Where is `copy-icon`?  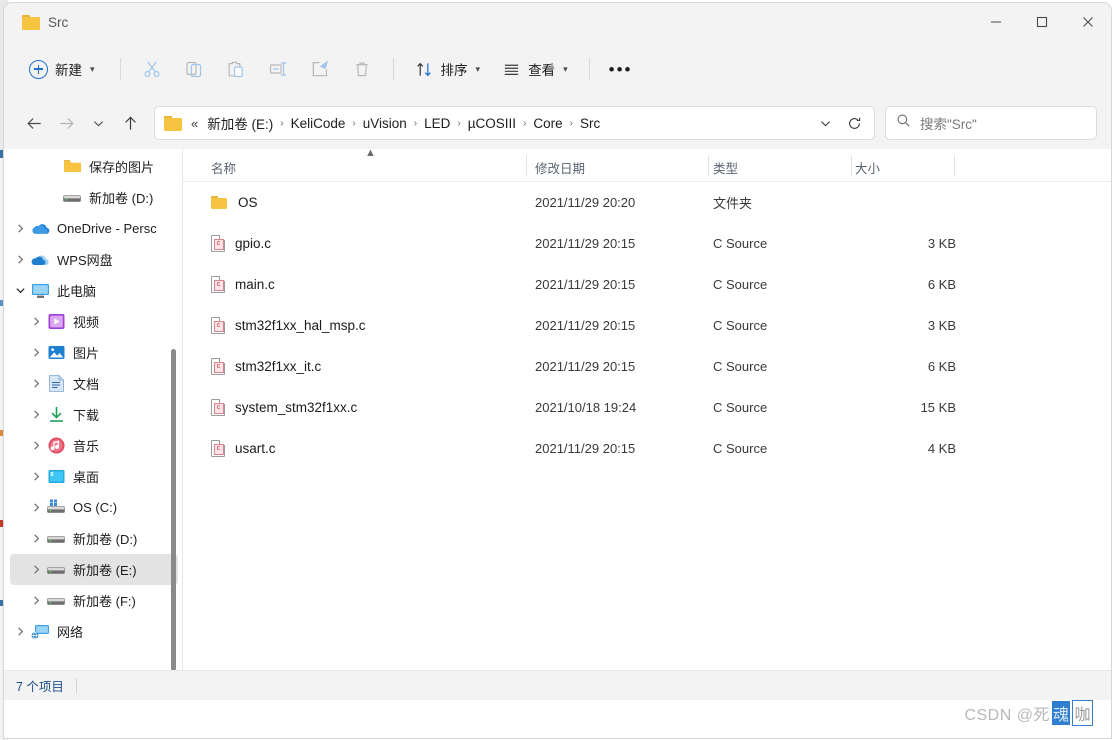 copy-icon is located at coordinates (194, 69).